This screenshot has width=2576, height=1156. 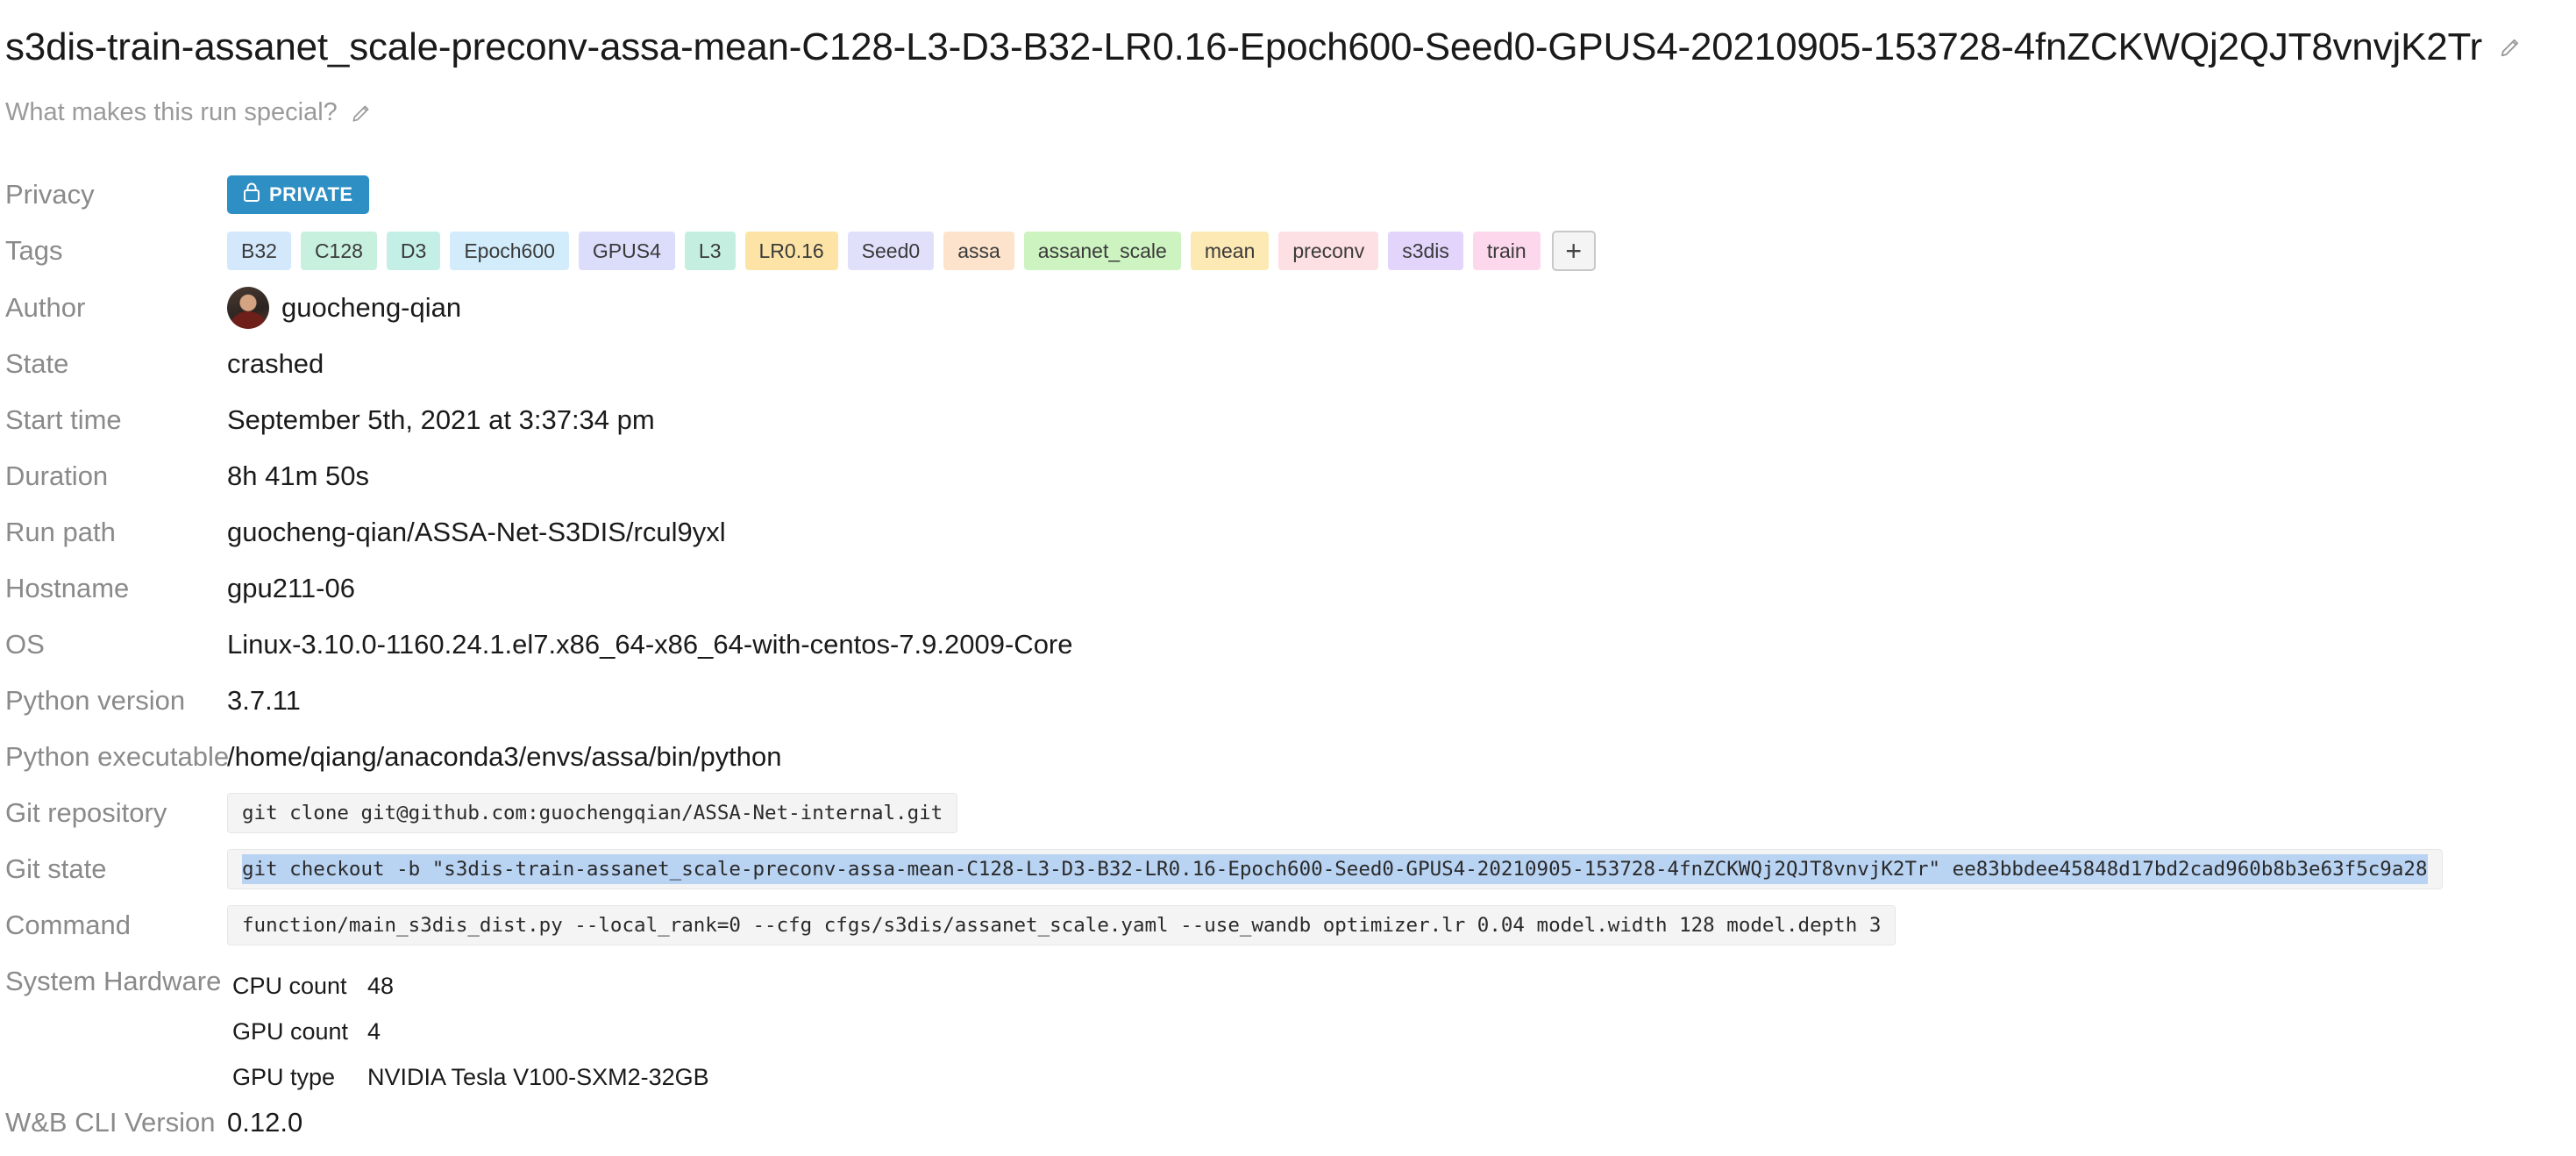 I want to click on tag-epoch600: Epoch600, so click(x=509, y=251).